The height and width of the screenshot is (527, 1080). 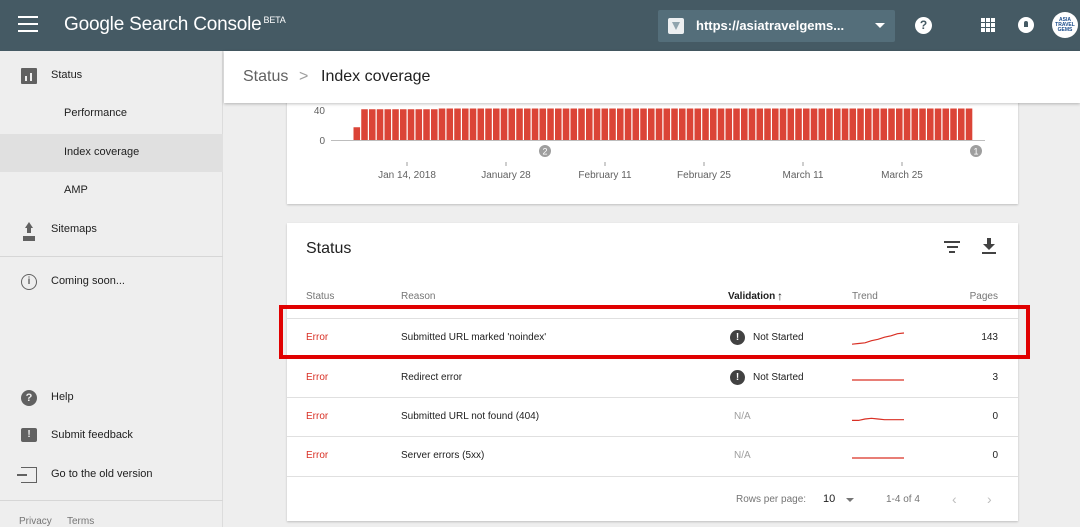 I want to click on annotation-label: 1, so click(x=975, y=152).